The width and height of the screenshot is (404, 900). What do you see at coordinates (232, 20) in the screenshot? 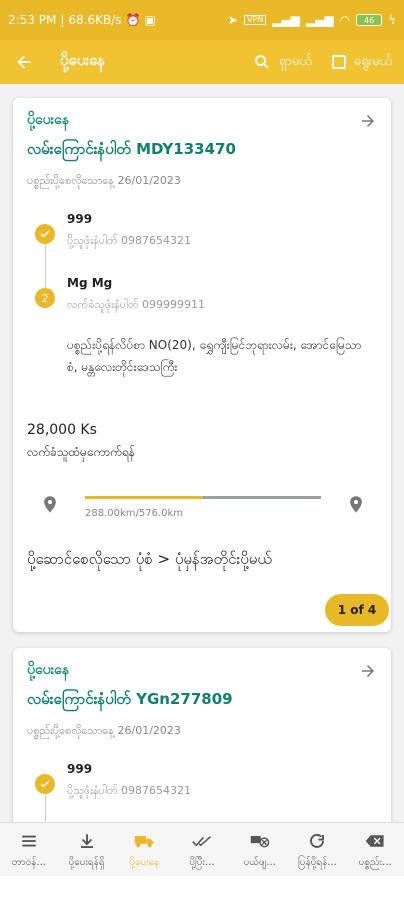
I see `location-icon: ➤` at bounding box center [232, 20].